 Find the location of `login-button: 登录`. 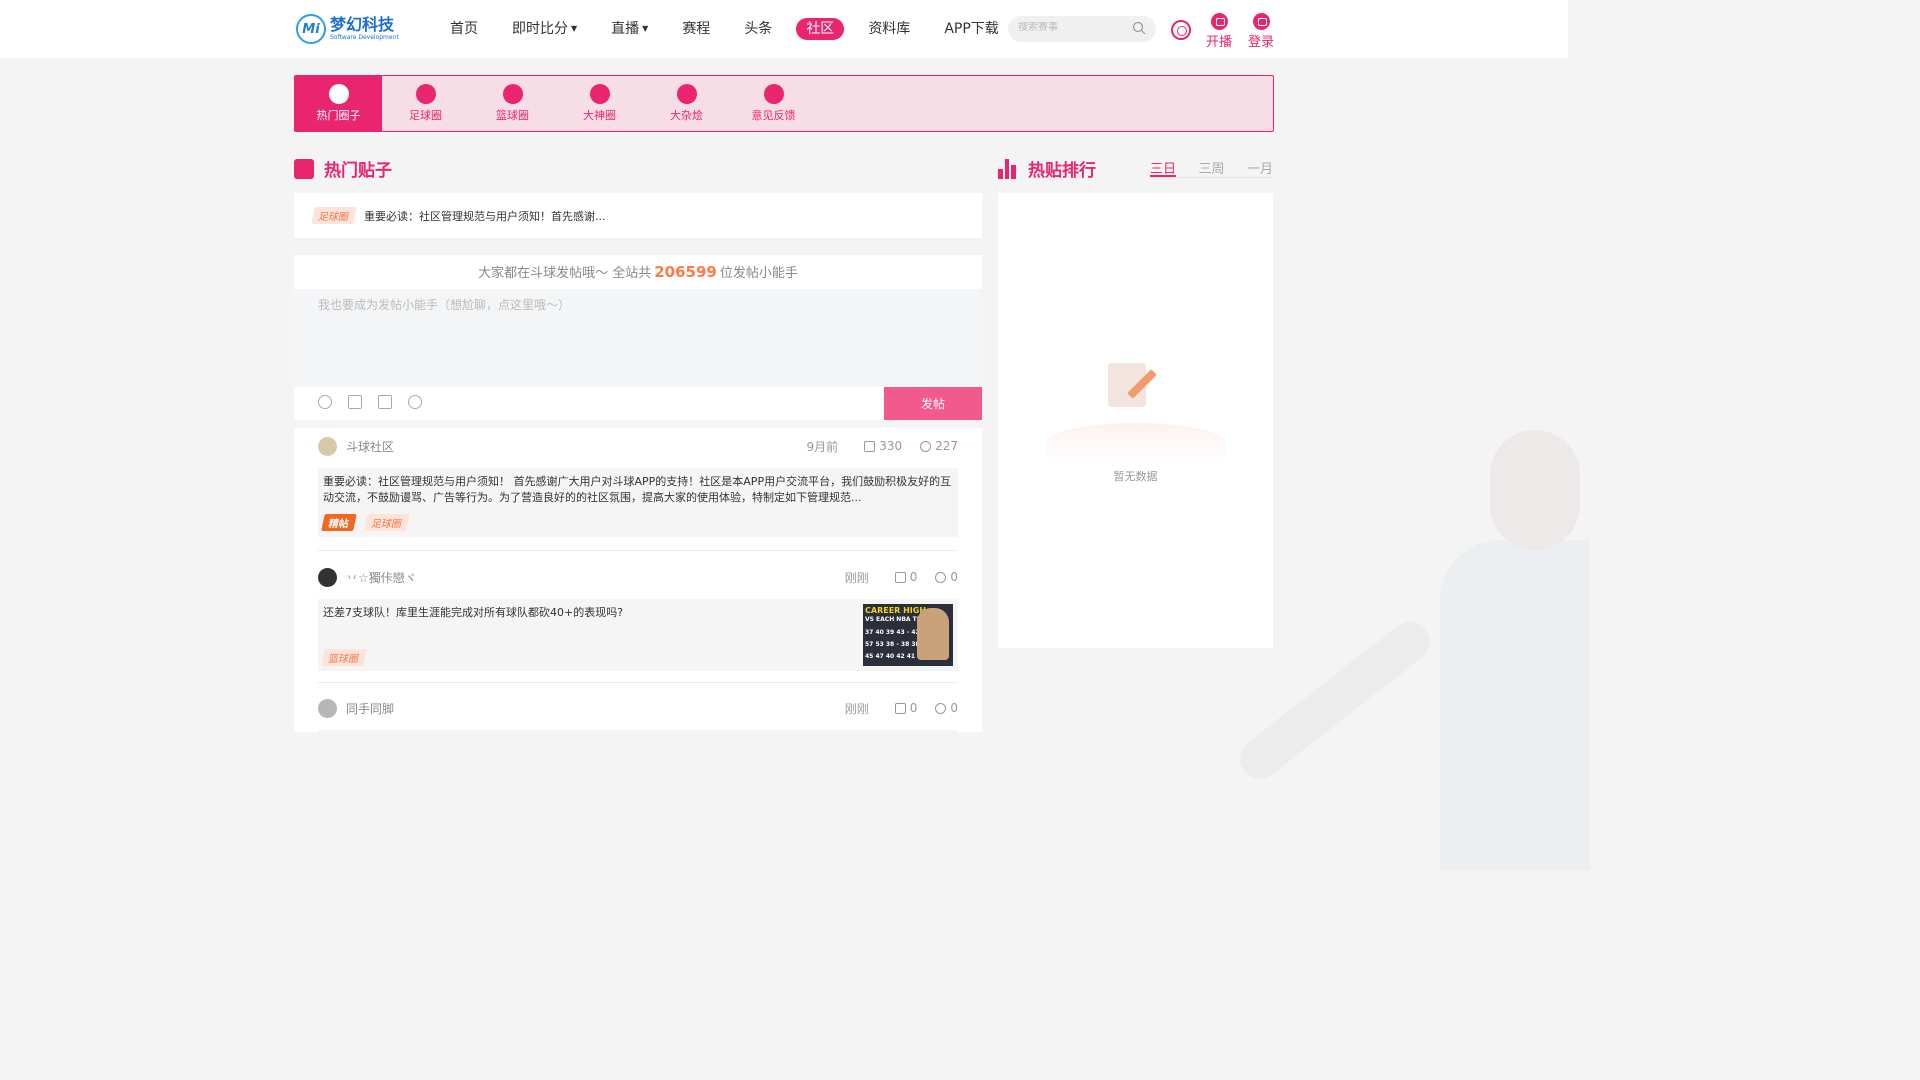

login-button: 登录 is located at coordinates (1261, 31).